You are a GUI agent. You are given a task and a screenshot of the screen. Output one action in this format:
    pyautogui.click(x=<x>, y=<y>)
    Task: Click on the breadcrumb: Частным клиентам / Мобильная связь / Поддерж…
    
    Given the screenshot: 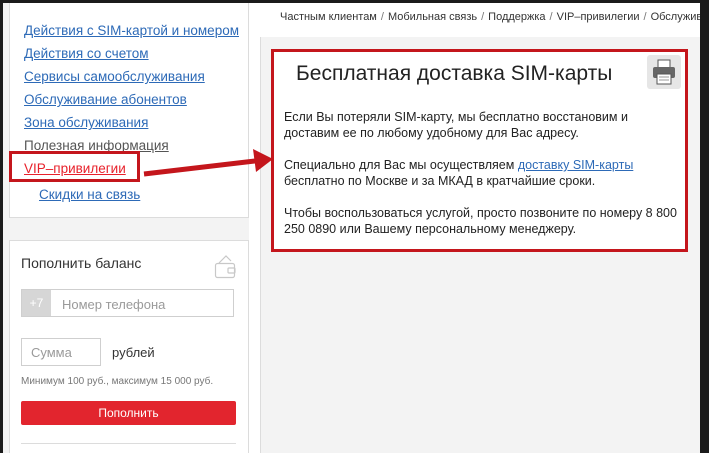 What is the action you would take?
    pyautogui.click(x=490, y=17)
    